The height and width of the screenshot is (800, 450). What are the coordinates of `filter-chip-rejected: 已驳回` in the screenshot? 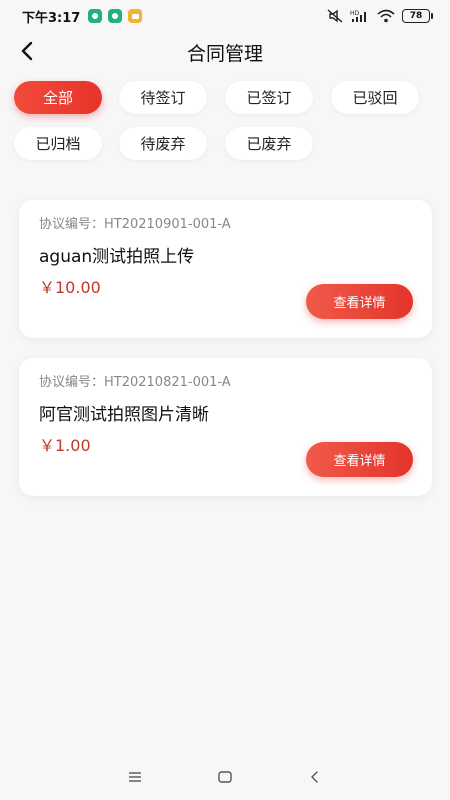 It's located at (375, 97).